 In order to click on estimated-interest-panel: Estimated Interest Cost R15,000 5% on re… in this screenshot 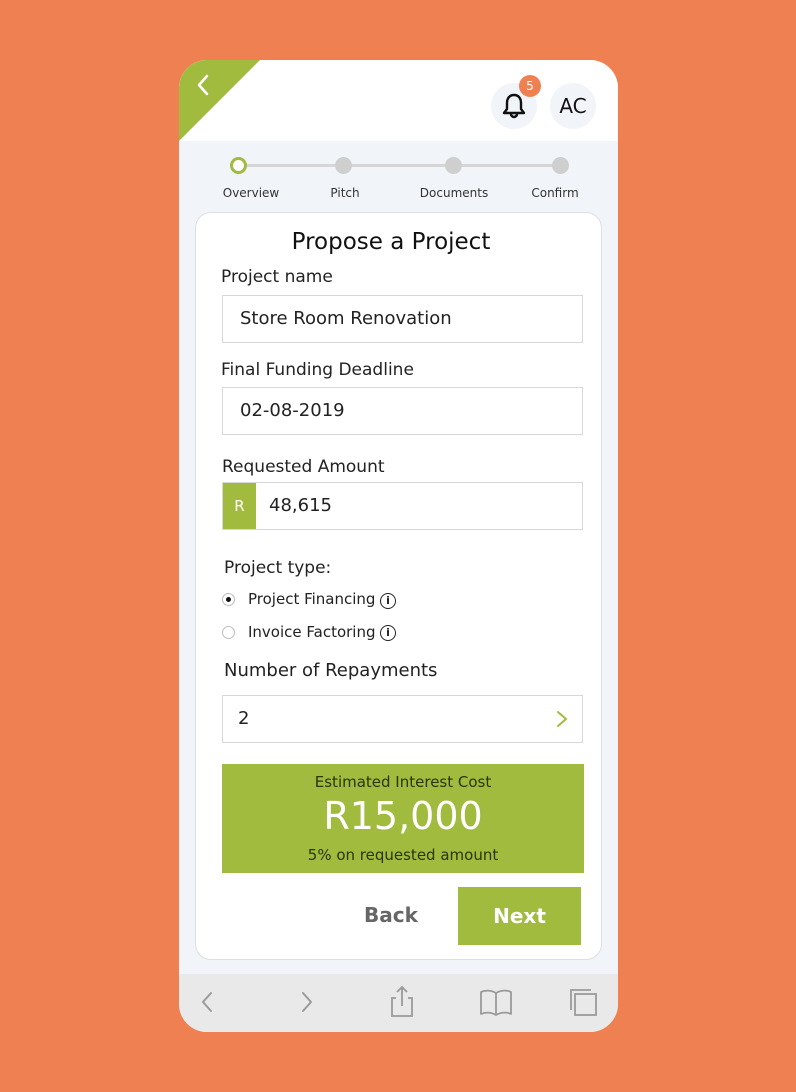, I will do `click(403, 818)`.